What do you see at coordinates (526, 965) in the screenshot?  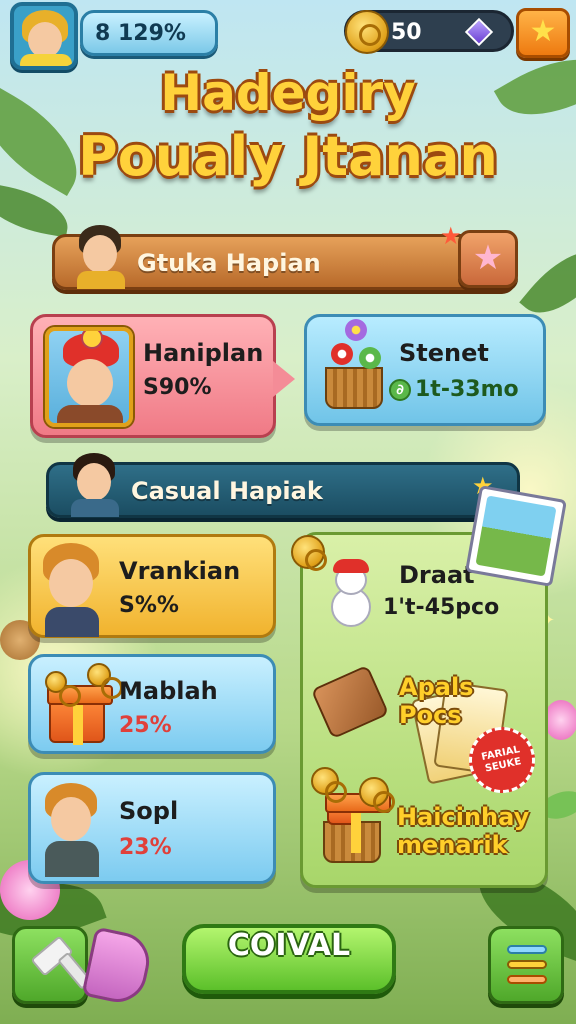 I see `menu-button` at bounding box center [526, 965].